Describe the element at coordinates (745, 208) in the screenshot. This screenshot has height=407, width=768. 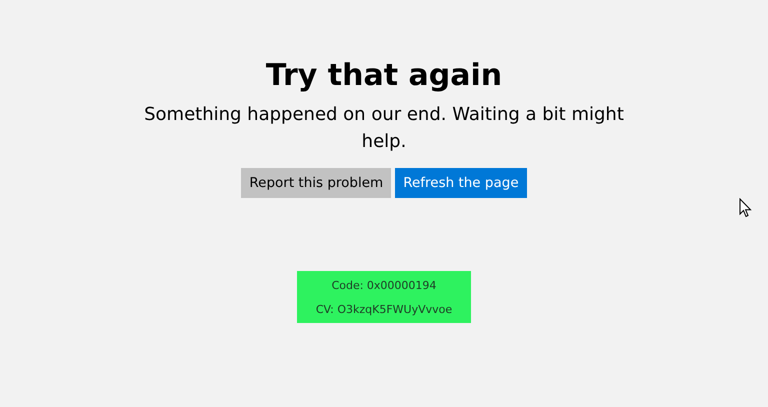
I see `mouse-pointer-icon` at that location.